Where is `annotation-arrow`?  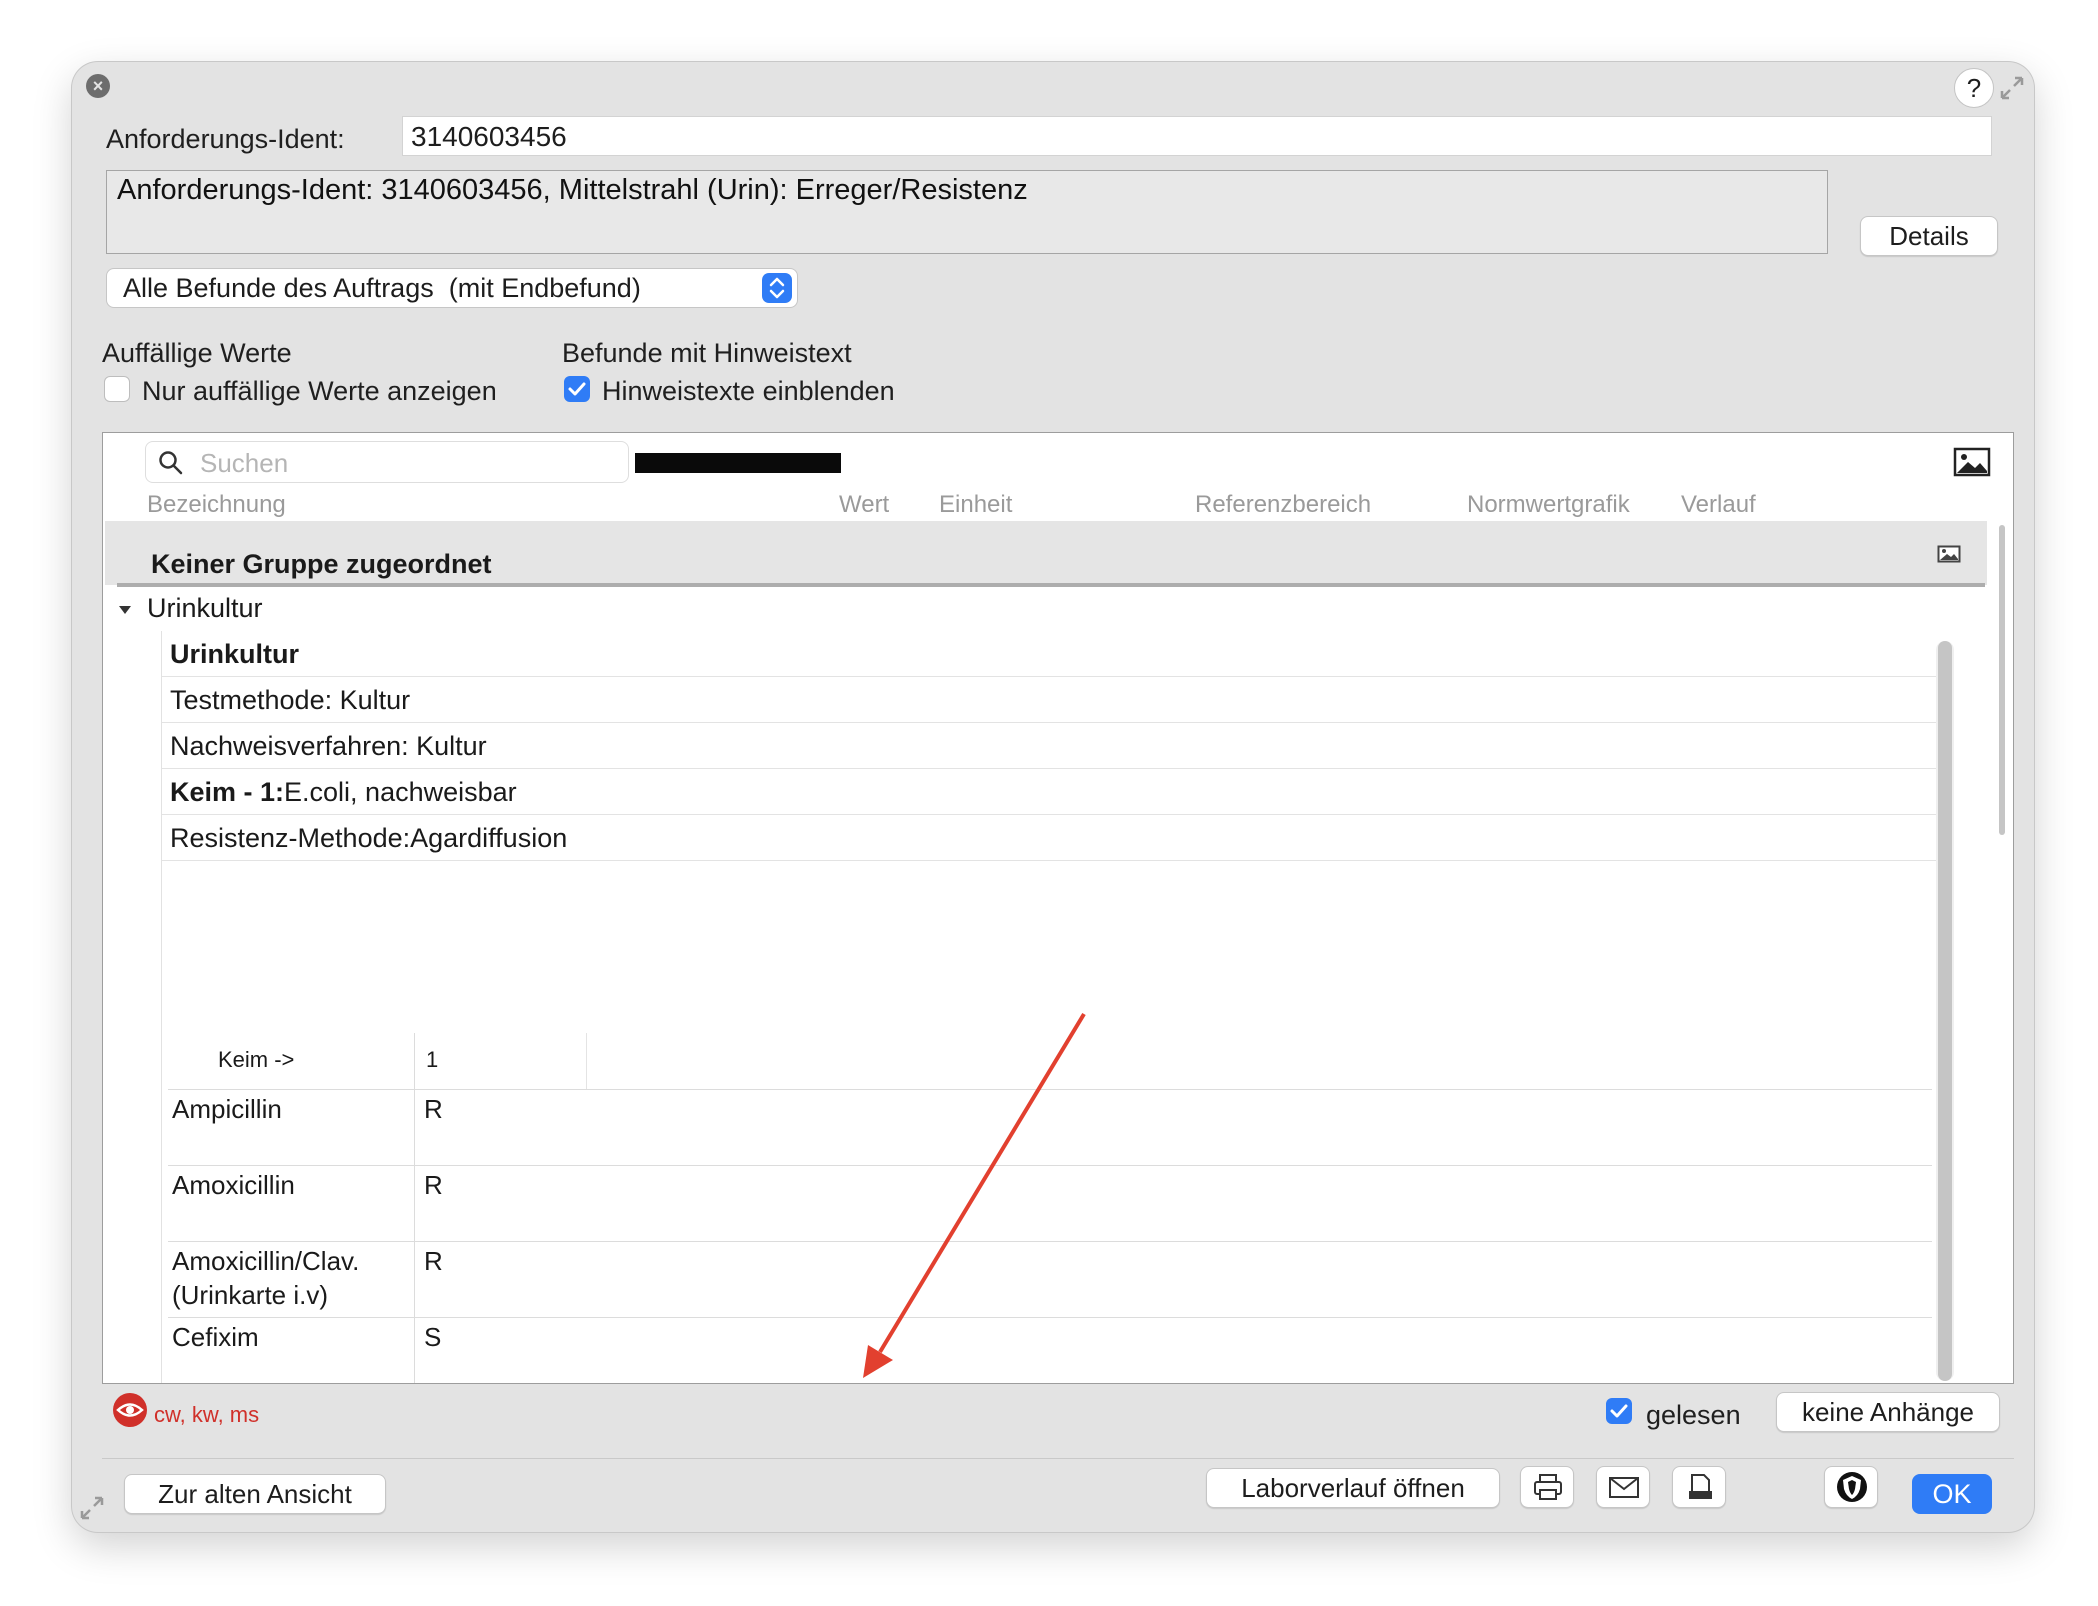 annotation-arrow is located at coordinates (974, 1195).